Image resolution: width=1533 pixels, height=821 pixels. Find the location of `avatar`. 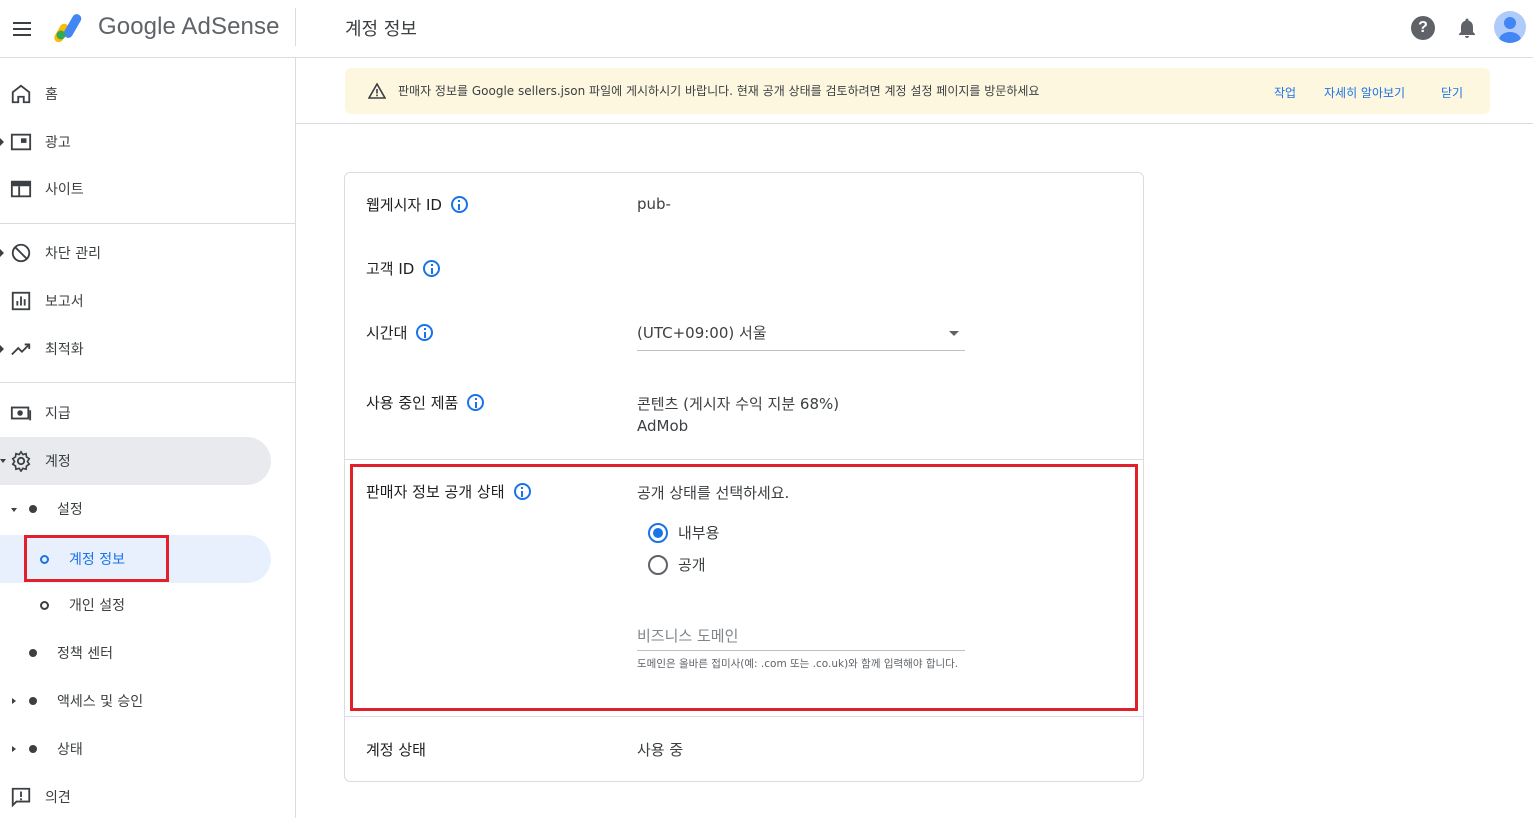

avatar is located at coordinates (1510, 27).